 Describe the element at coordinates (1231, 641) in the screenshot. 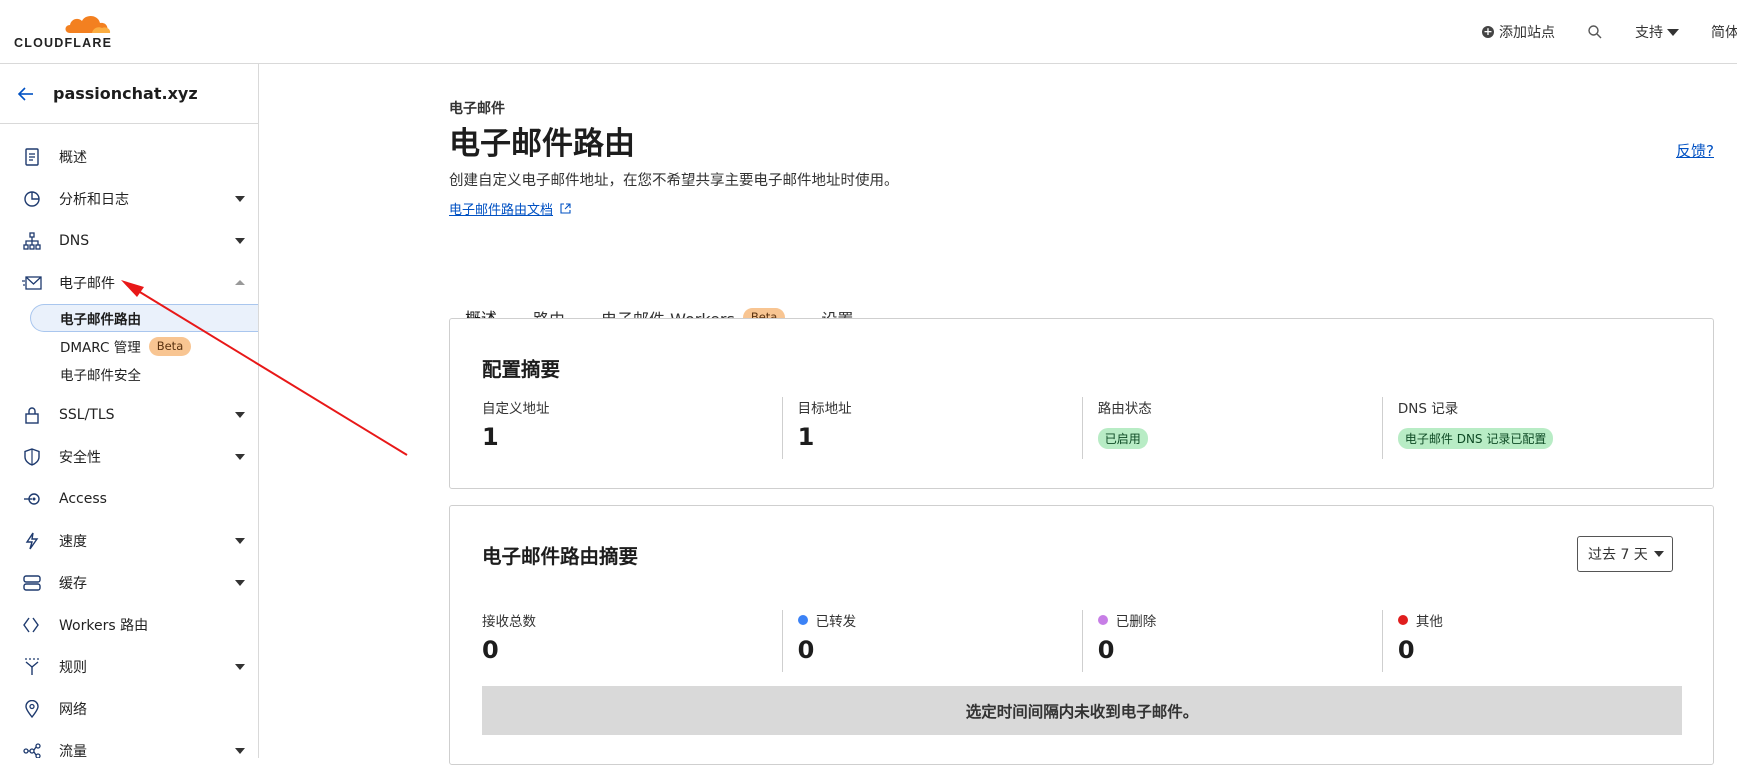

I see `stat-deleted: 已删除 0` at that location.